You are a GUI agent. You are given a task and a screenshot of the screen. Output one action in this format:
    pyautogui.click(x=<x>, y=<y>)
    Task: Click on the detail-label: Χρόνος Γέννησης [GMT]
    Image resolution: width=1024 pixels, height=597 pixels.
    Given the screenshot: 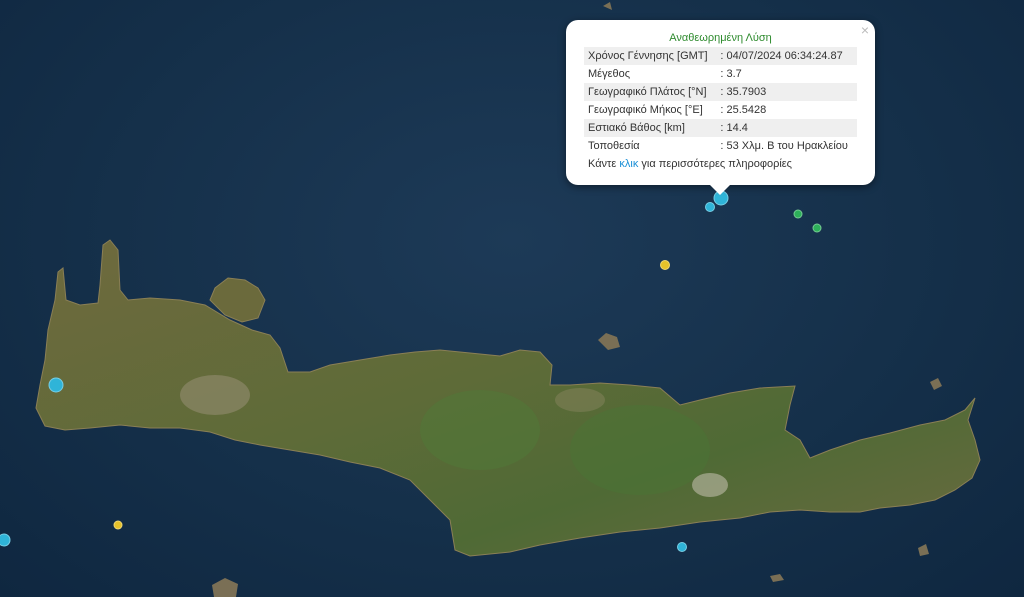 What is the action you would take?
    pyautogui.click(x=650, y=56)
    